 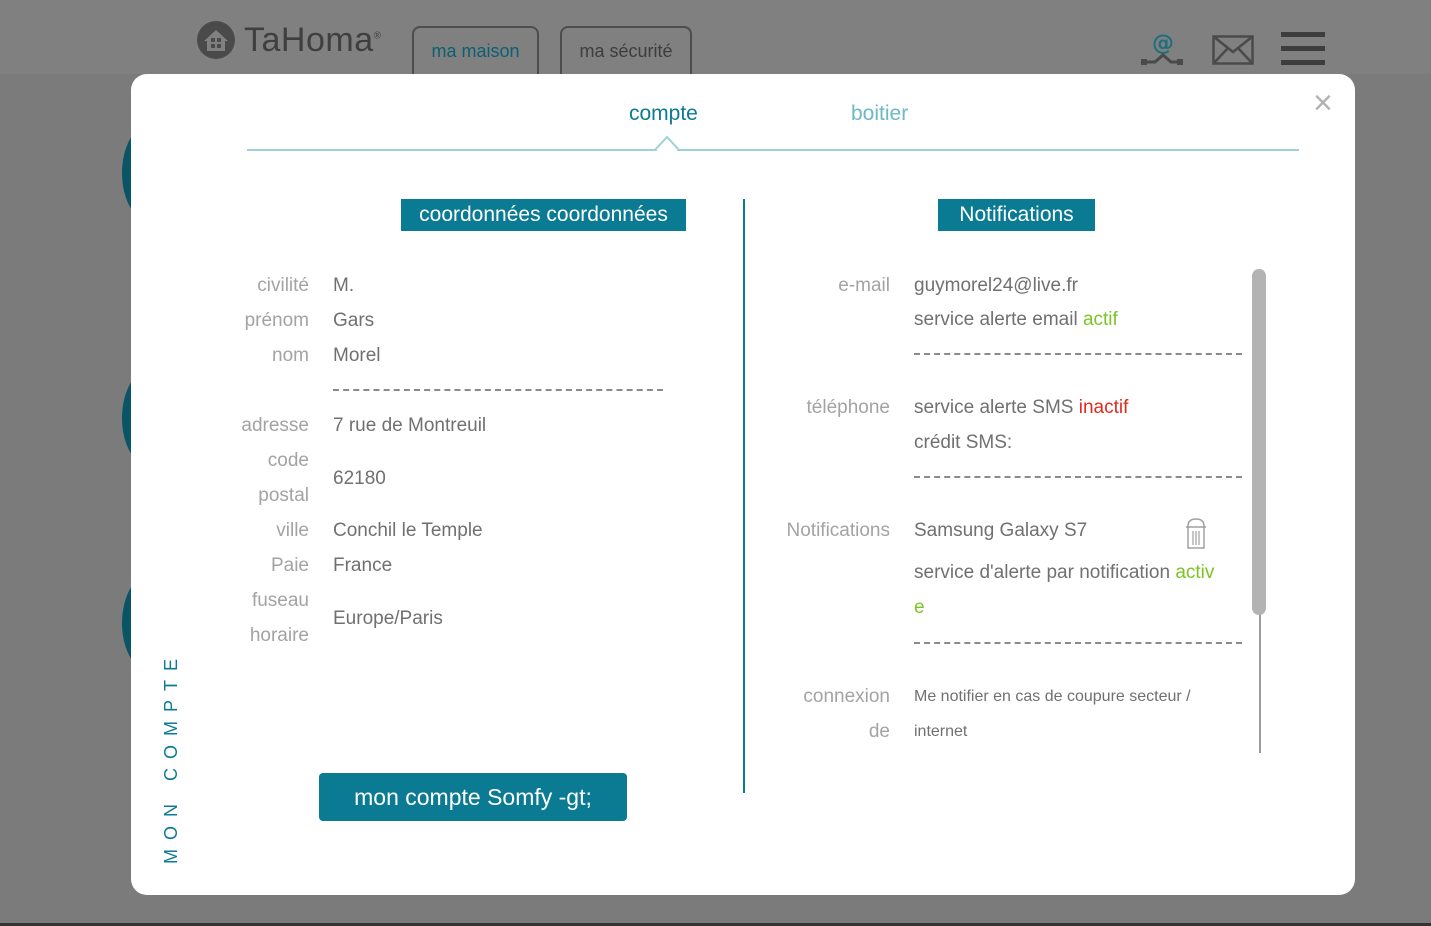 What do you see at coordinates (313, 39) in the screenshot?
I see `logo-text: TaHoma®` at bounding box center [313, 39].